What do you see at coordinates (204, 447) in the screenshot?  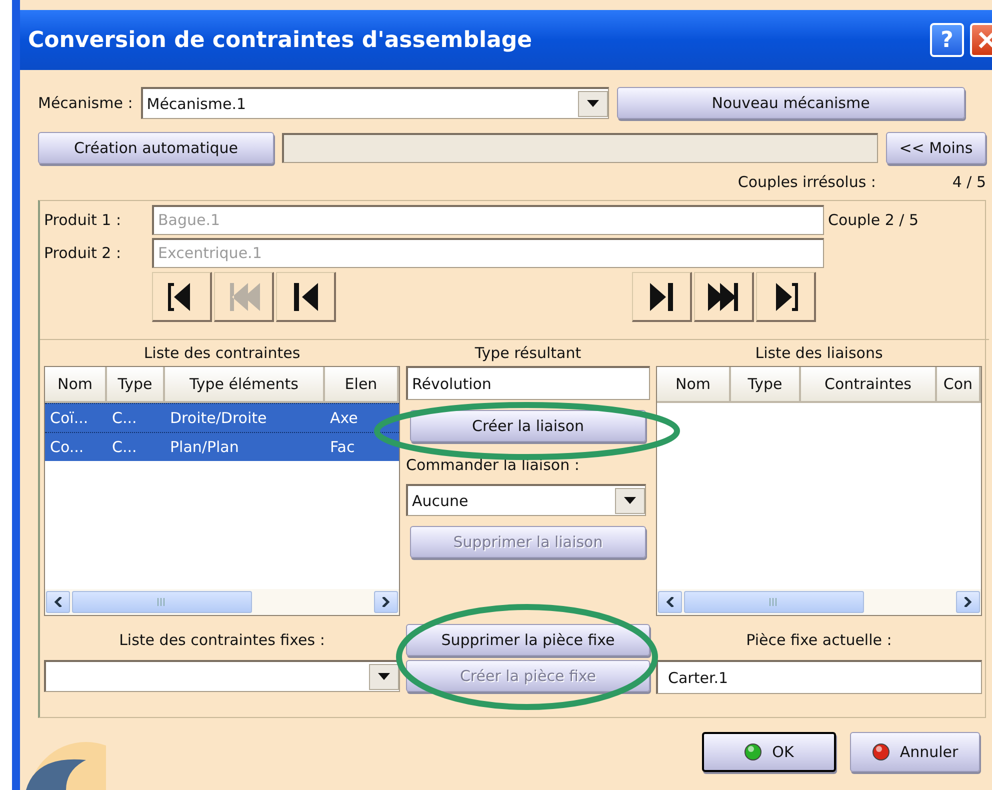 I see `table-cell-text: Plan/Plan` at bounding box center [204, 447].